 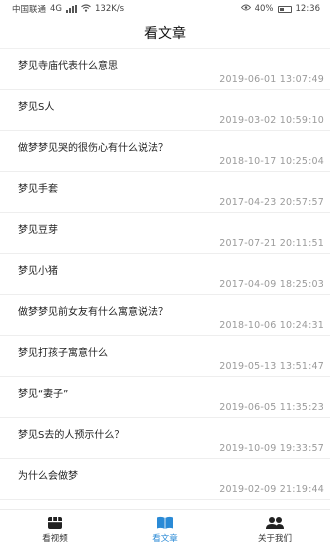 I want to click on article-title: 梦见“妻子”, so click(x=43, y=394).